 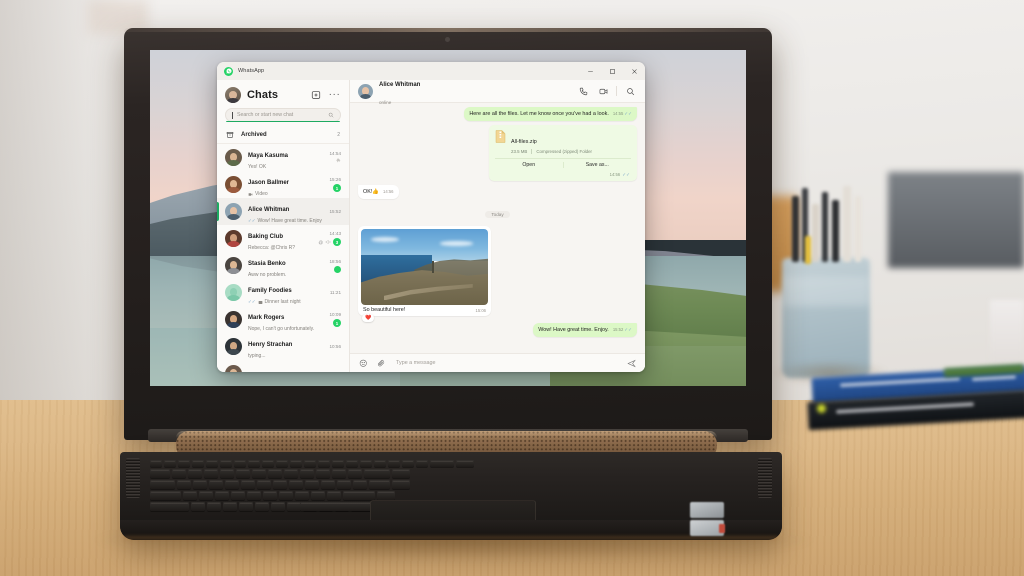 I want to click on contact-avatar, so click(x=365, y=91).